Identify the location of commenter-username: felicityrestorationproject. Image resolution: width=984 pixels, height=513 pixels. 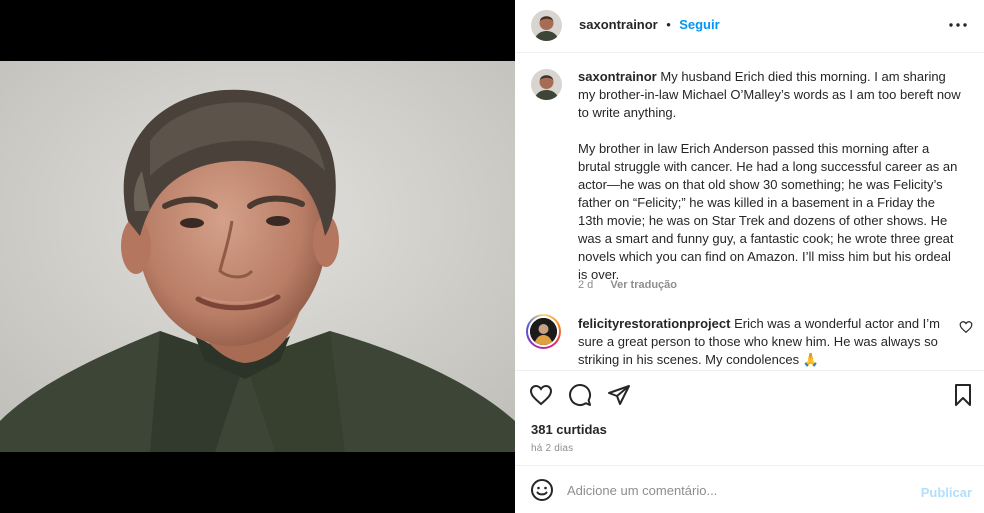
(654, 323).